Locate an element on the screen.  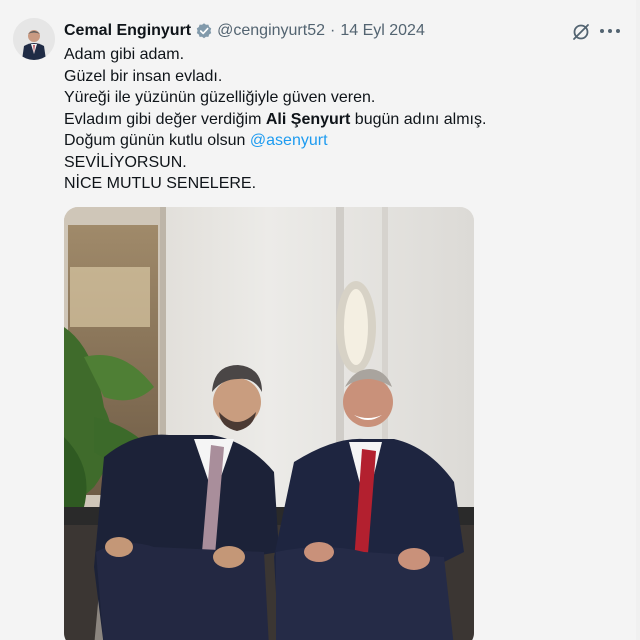
tweet-line: SEVİLİYORSUN. is located at coordinates (125, 162).